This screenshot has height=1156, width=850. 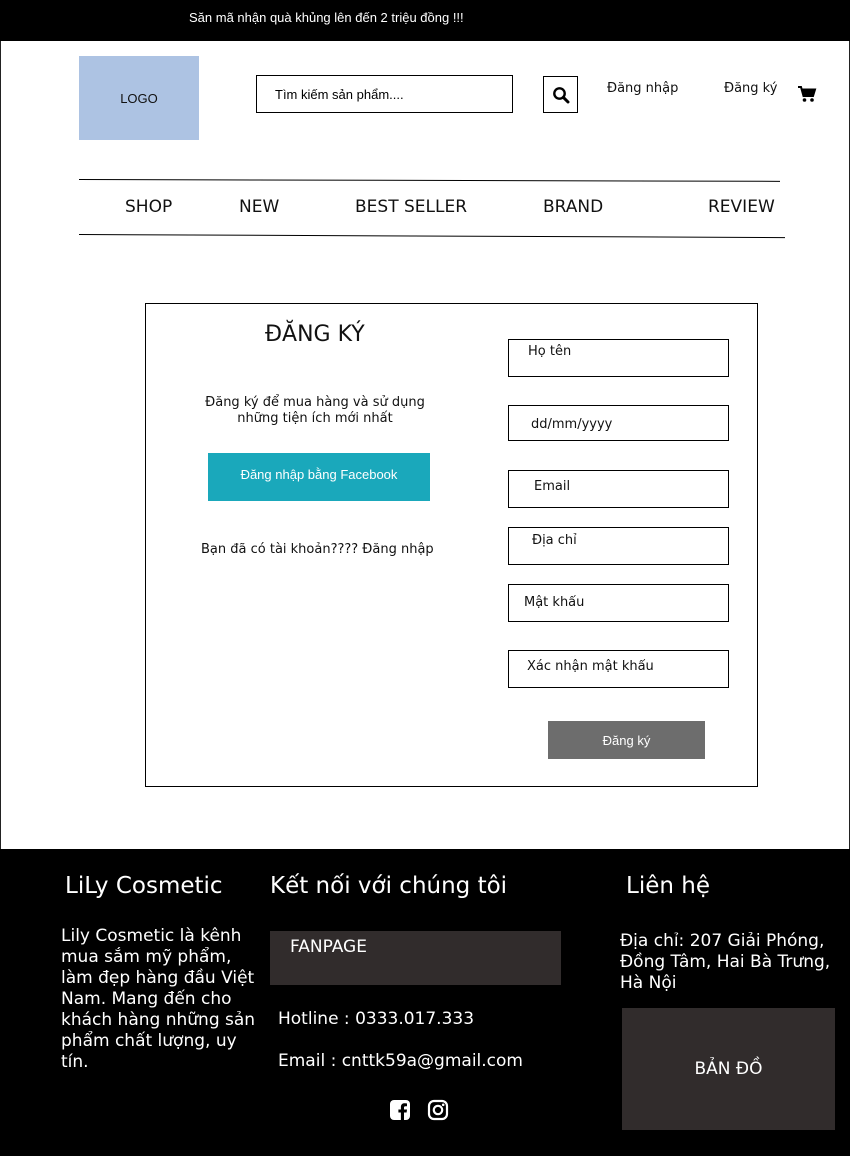 I want to click on nav-review: REVIEW, so click(x=741, y=207).